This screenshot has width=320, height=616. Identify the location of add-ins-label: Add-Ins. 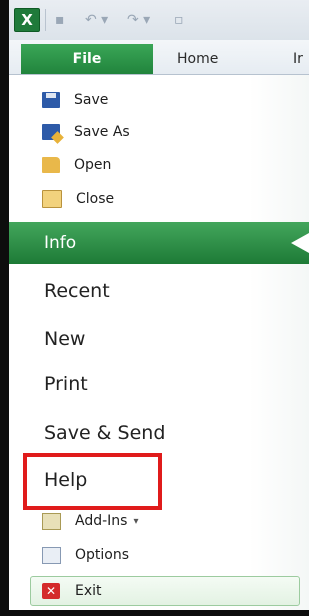
(101, 521).